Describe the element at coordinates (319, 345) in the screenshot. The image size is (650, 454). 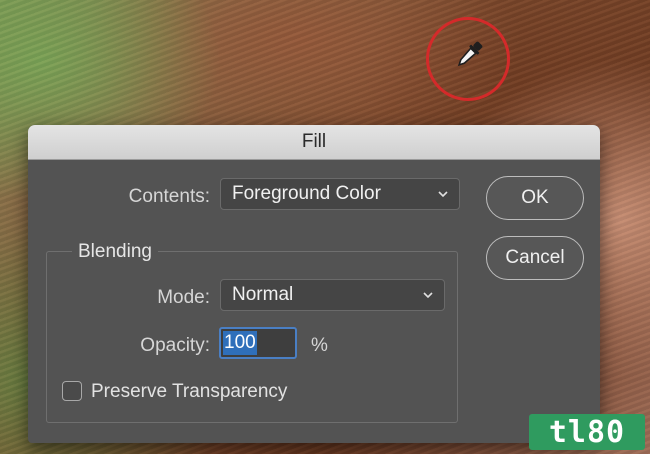
I see `opacity-unit: %` at that location.